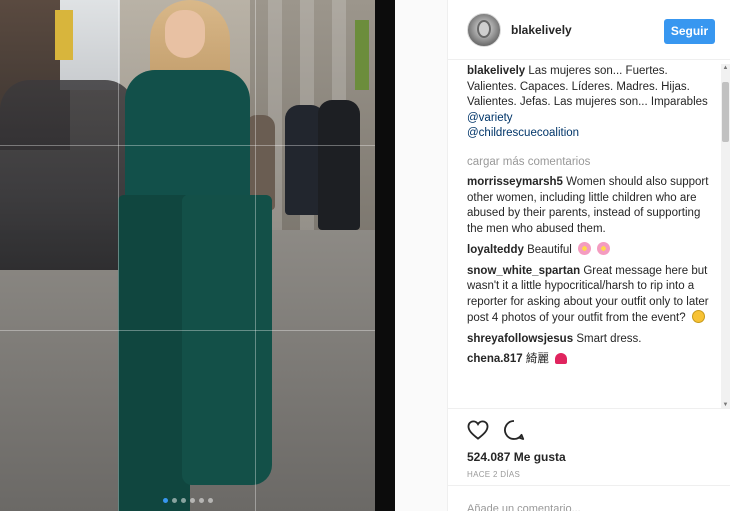 Image resolution: width=730 pixels, height=511 pixels. What do you see at coordinates (515, 182) in the screenshot?
I see `comment-username: morrisseymarsh5` at bounding box center [515, 182].